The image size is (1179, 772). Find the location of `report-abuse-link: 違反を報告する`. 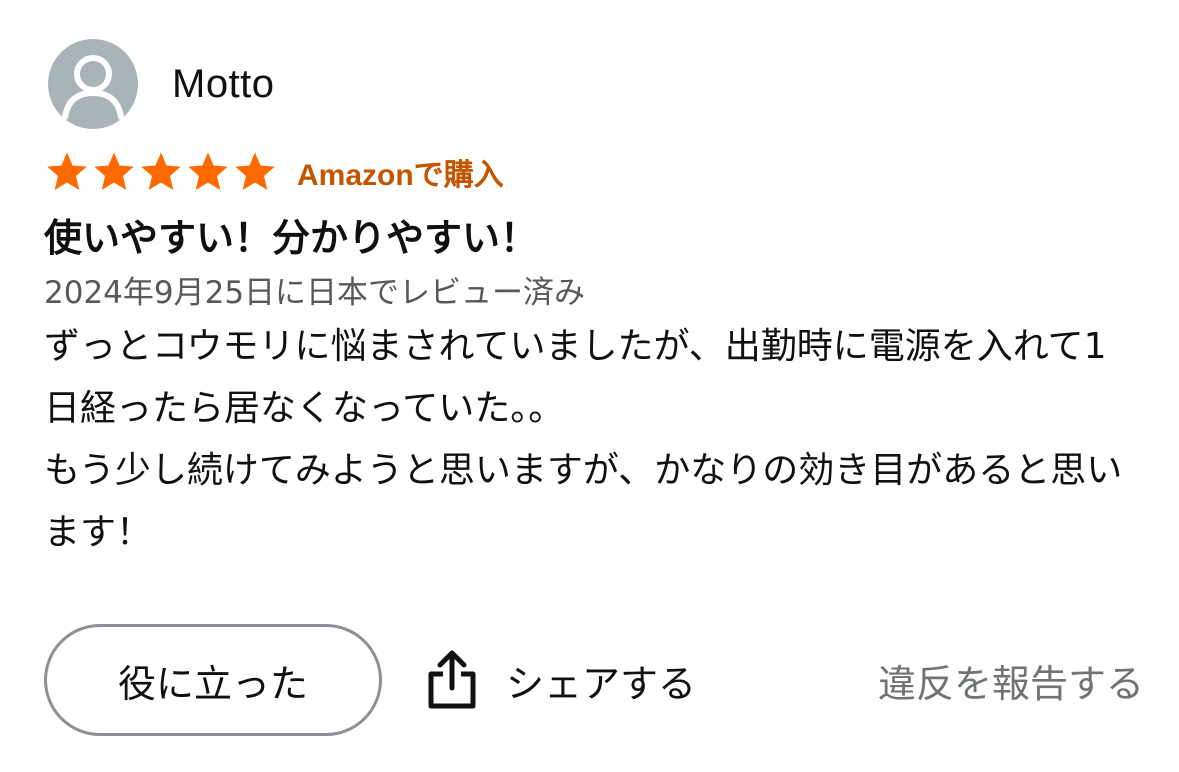

report-abuse-link: 違反を報告する is located at coordinates (1011, 680).